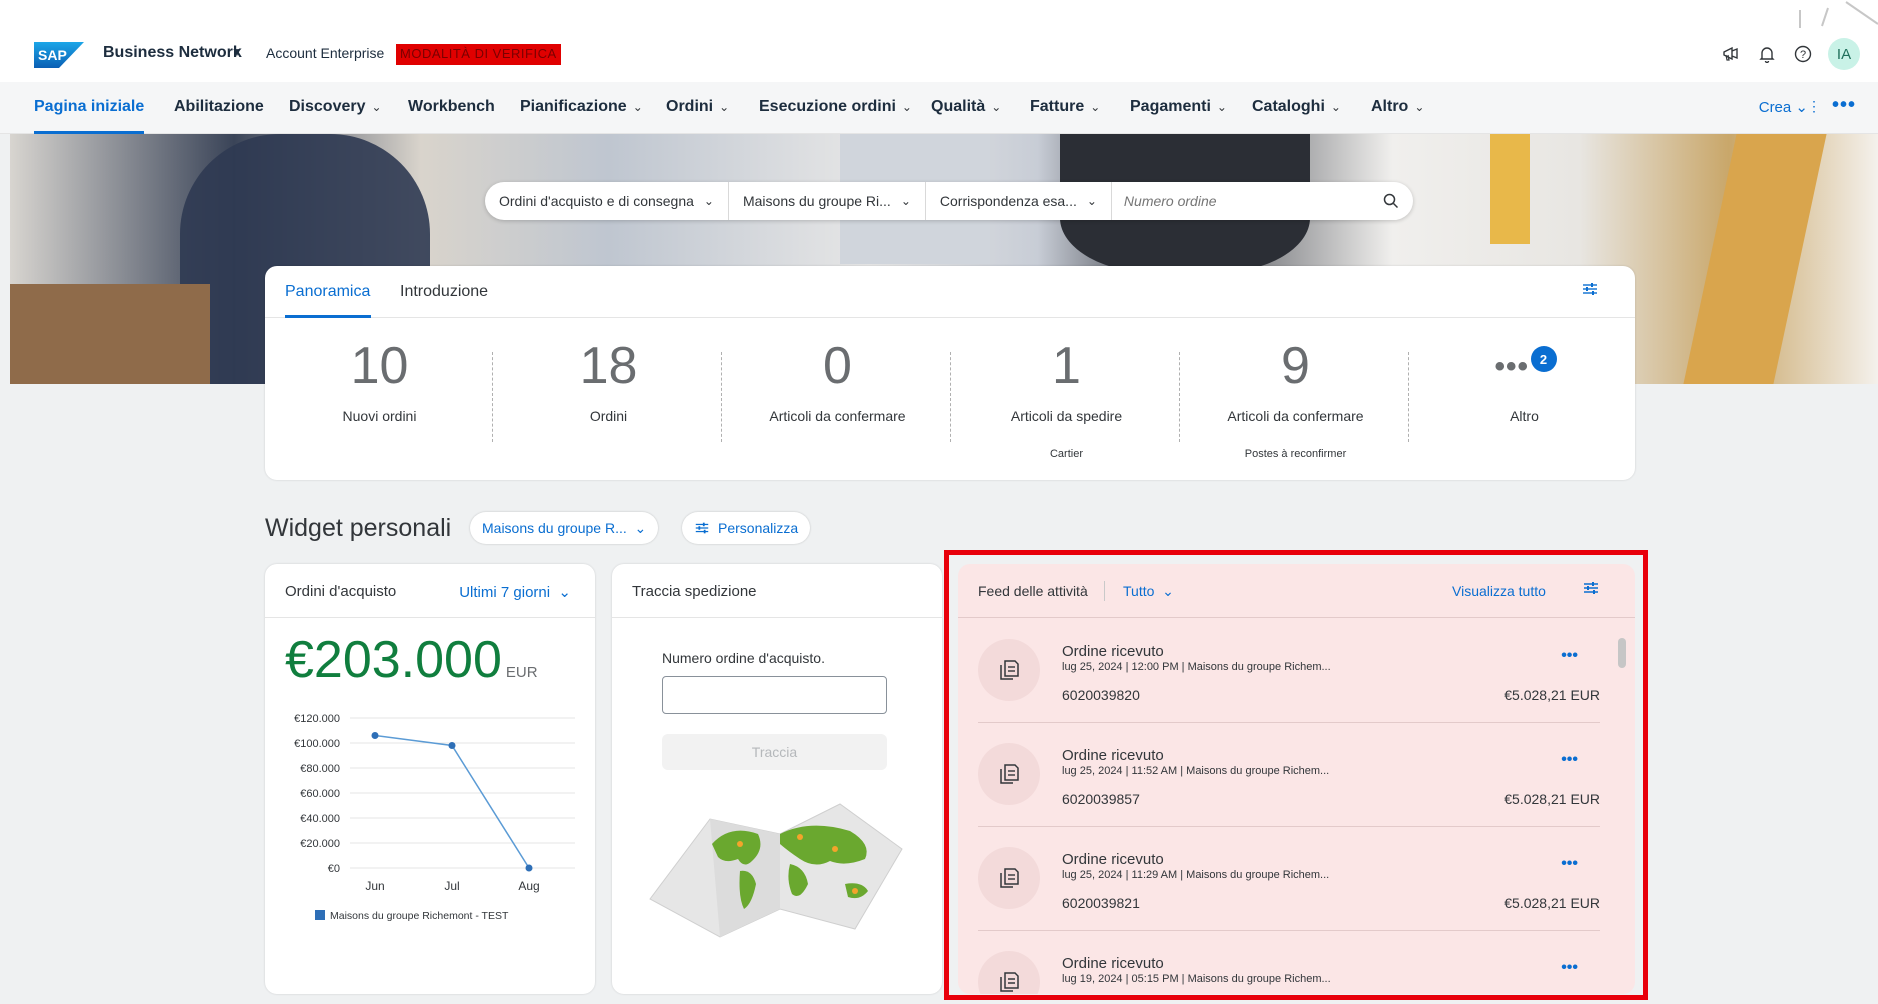 The height and width of the screenshot is (1004, 1878). What do you see at coordinates (89, 107) in the screenshot?
I see `nav-home: Pagina iniziale` at bounding box center [89, 107].